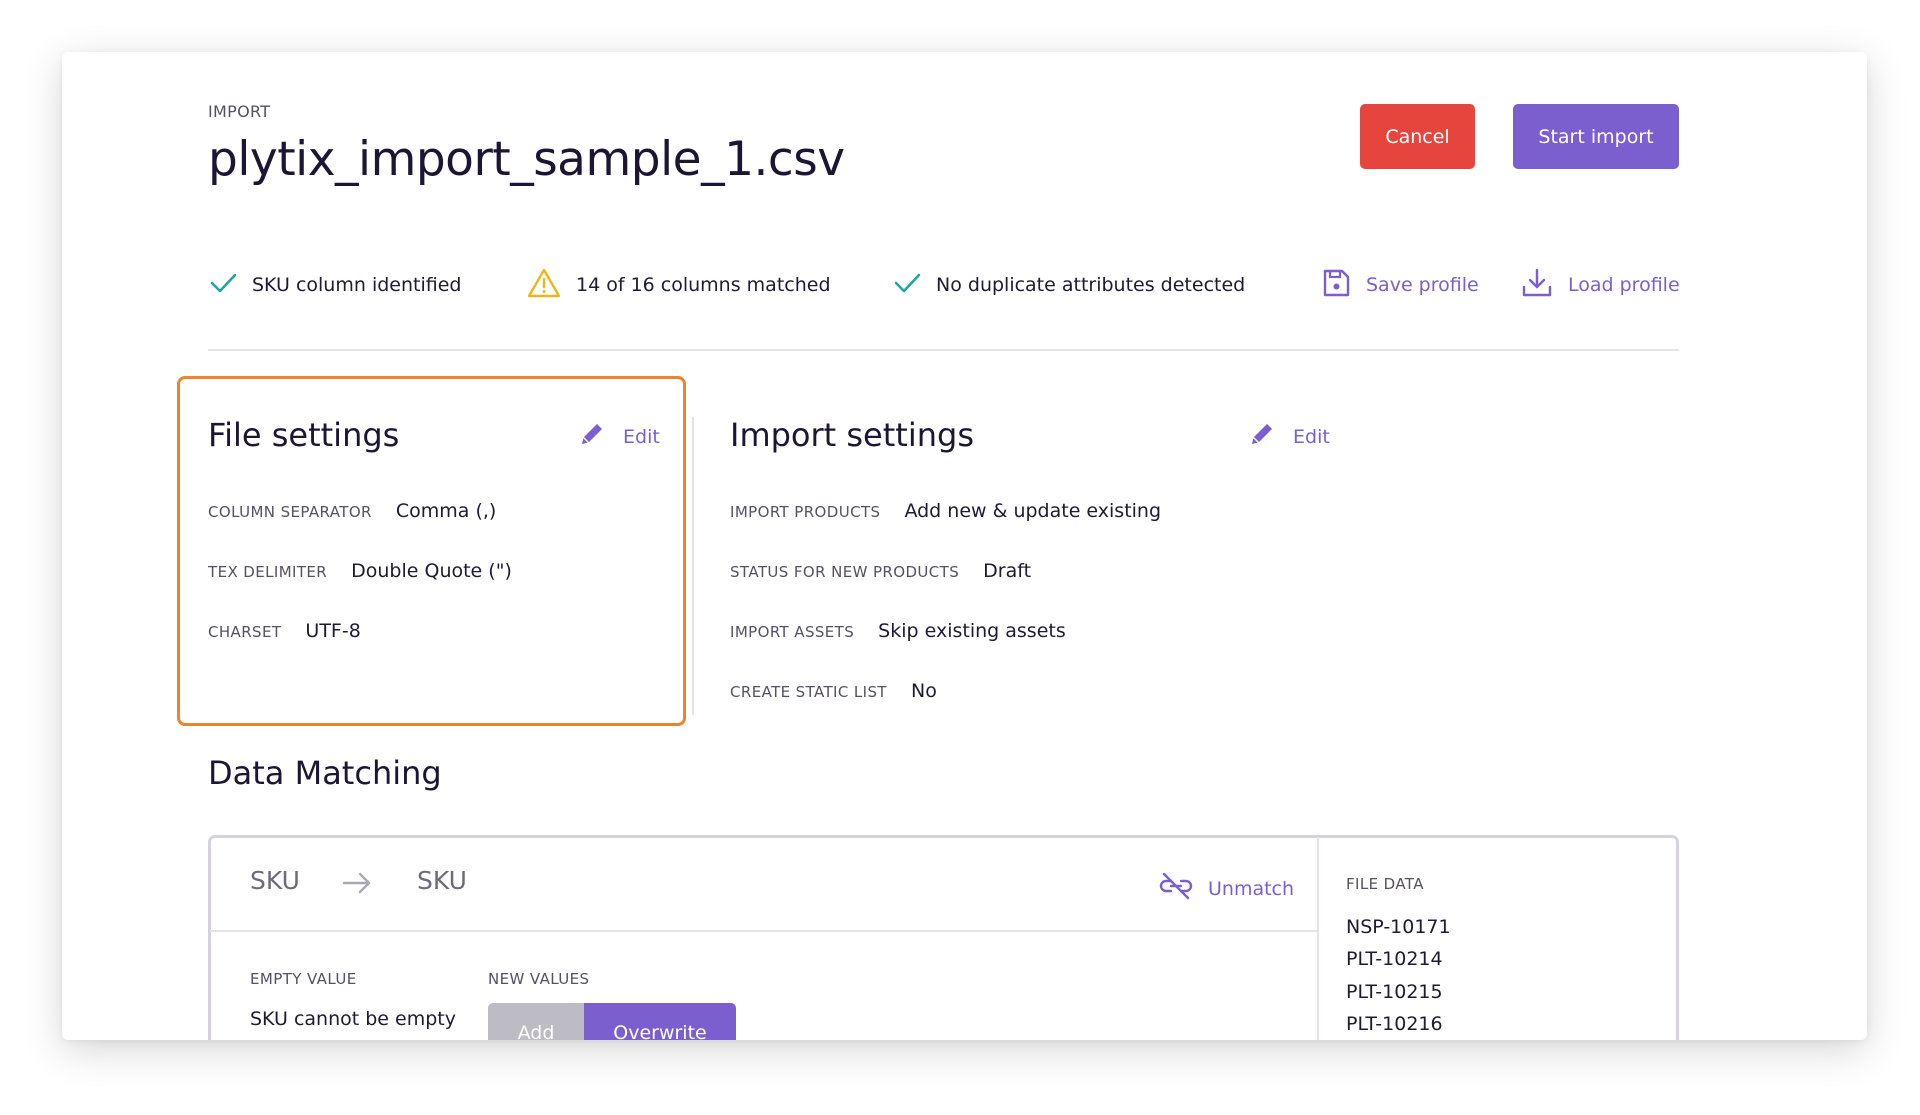 This screenshot has width=1920, height=1115. I want to click on field-row: CREATE STATIC LIST No, so click(833, 691).